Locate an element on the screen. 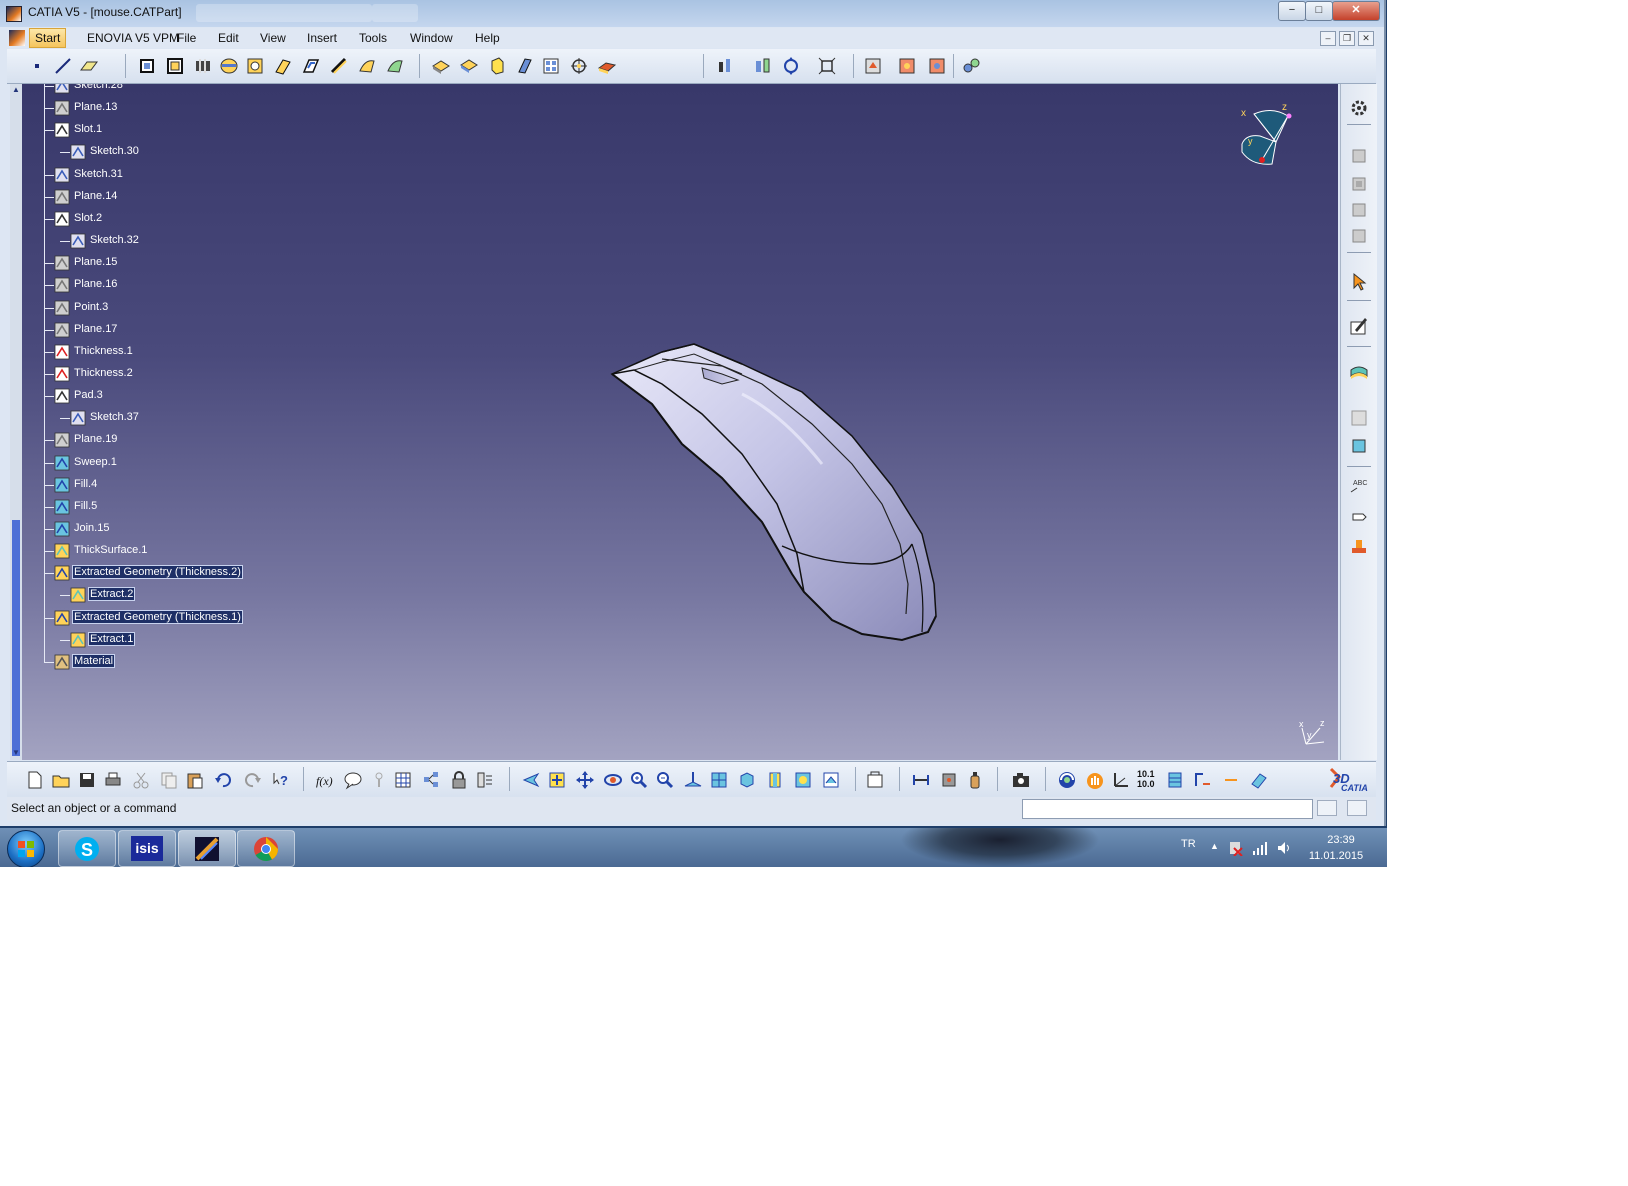 Image resolution: width=1628 pixels, height=1186 pixels. analysis-icon is located at coordinates (907, 66).